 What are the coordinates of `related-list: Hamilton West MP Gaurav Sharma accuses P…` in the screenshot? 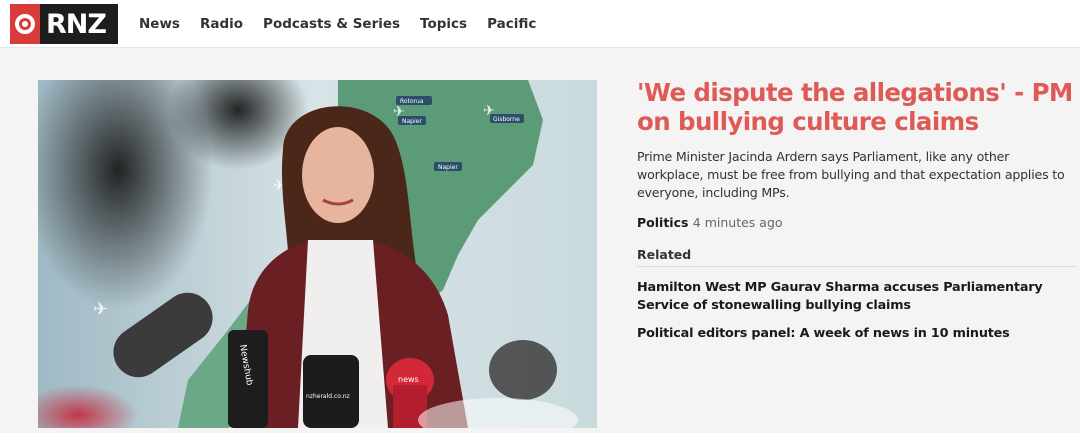 It's located at (857, 311).